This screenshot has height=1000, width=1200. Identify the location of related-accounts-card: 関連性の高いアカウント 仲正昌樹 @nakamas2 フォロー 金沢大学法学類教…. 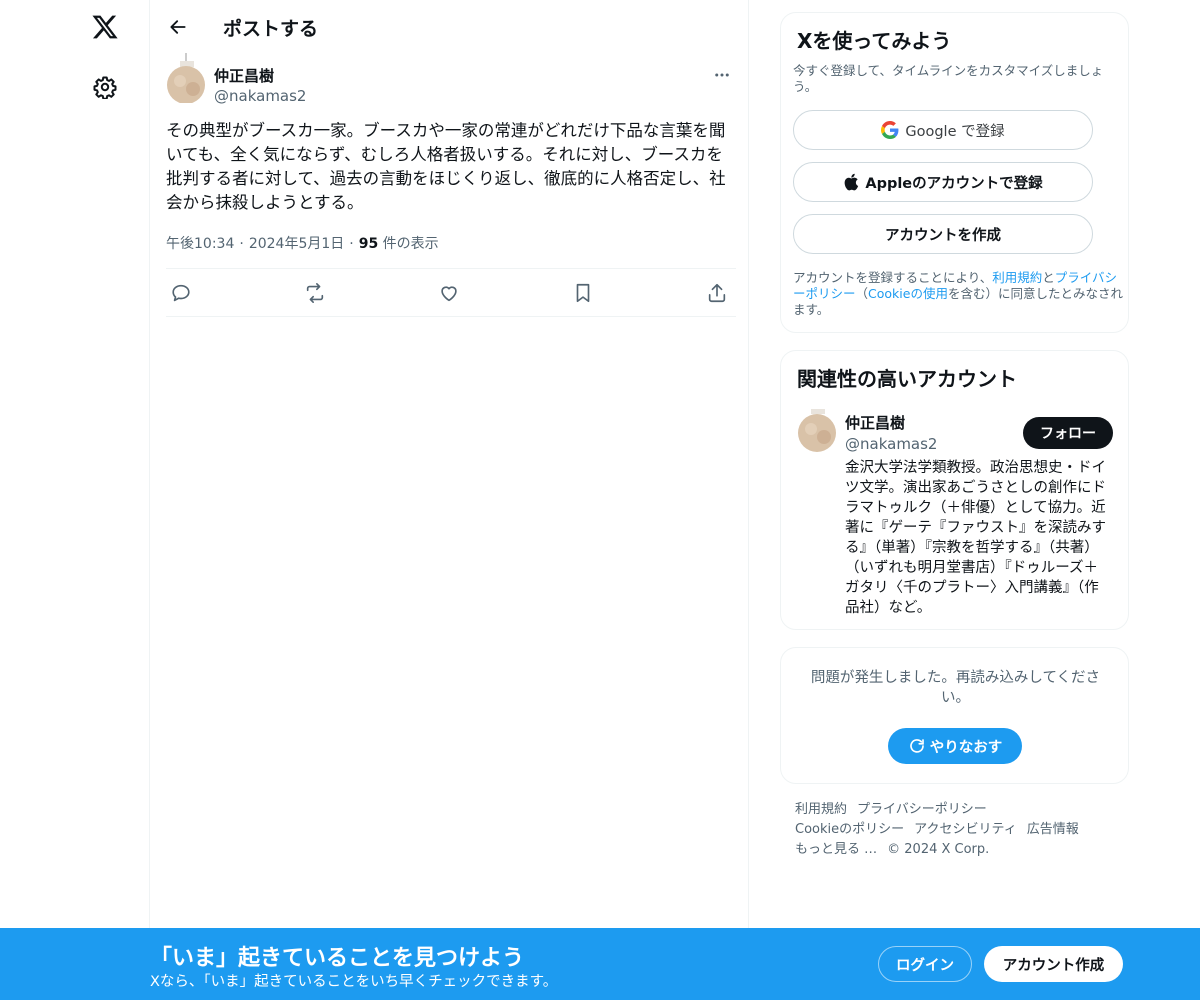
(954, 490).